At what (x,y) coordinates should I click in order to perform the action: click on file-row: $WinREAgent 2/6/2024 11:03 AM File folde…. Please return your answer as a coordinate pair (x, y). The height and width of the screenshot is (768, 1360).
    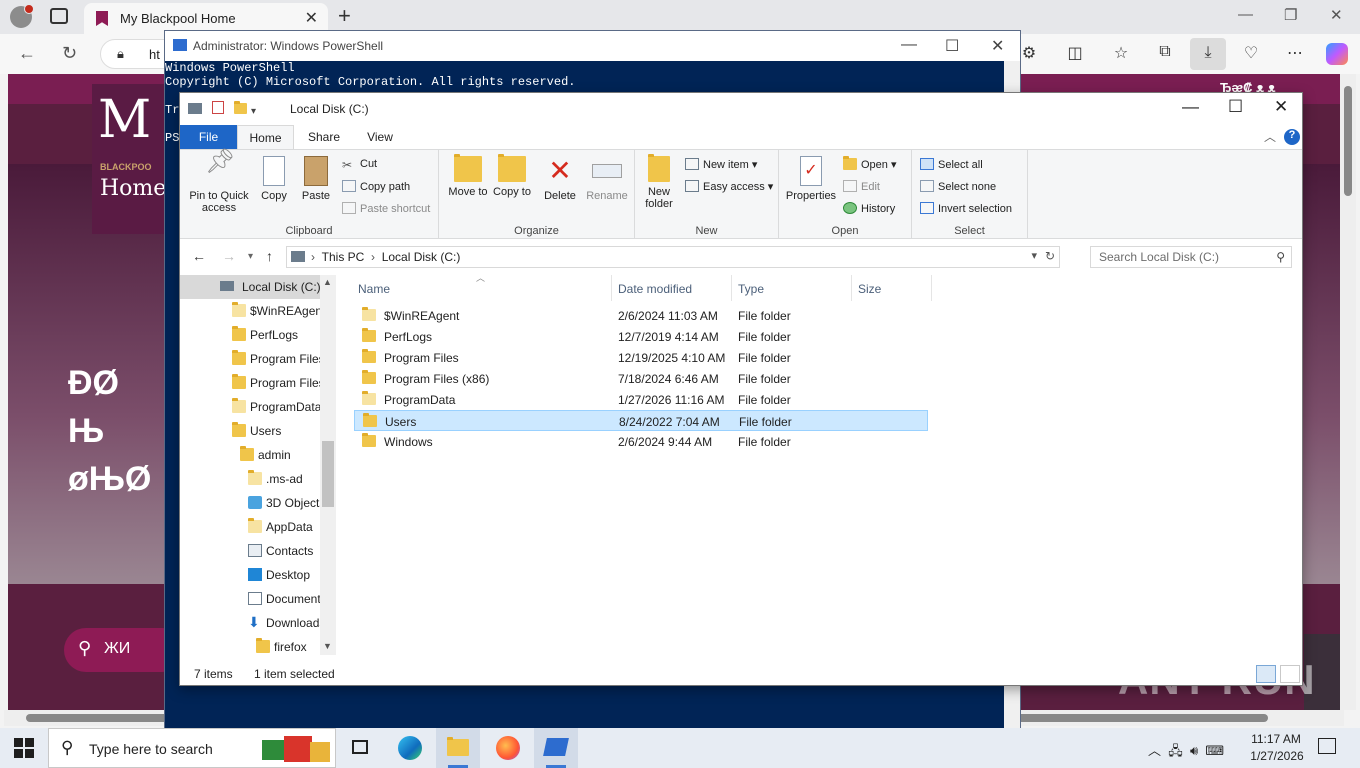
    Looking at the image, I should click on (641, 315).